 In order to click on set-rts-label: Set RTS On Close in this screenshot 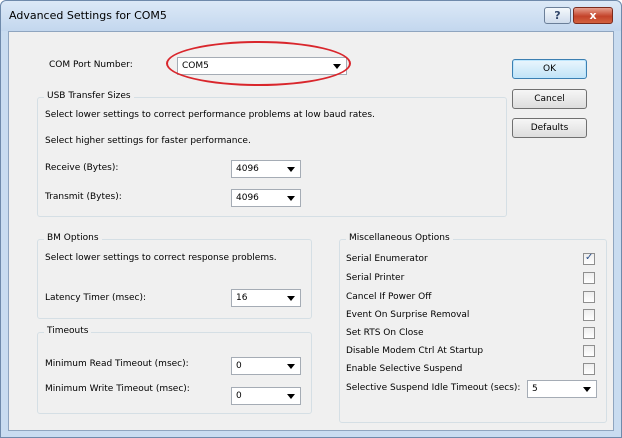, I will do `click(385, 333)`.